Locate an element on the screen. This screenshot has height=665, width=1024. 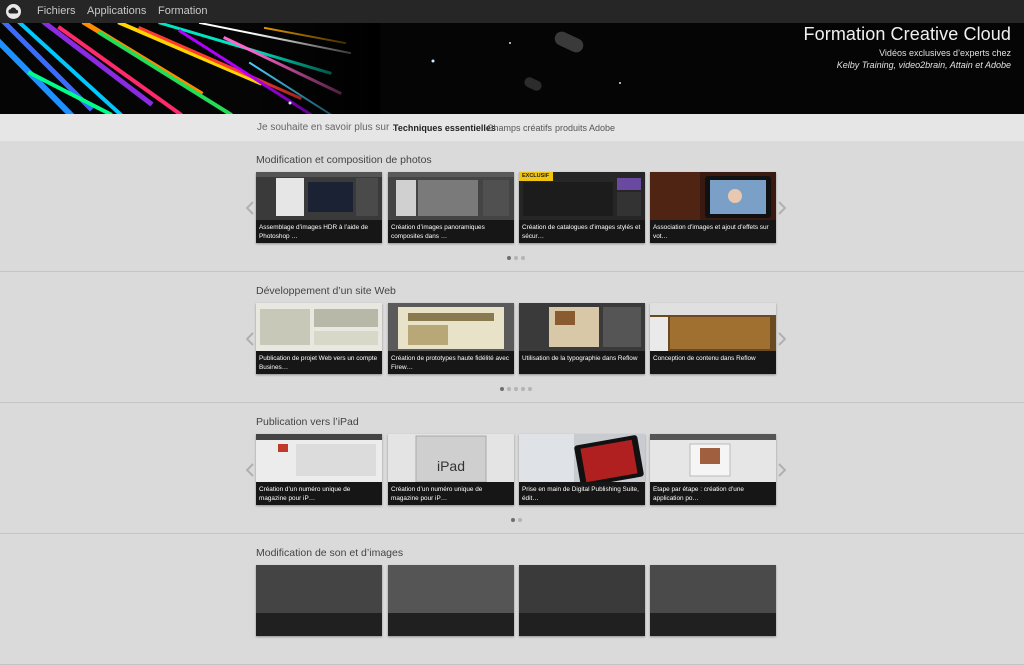
top-bar: Fichiers Applications Formation is located at coordinates (512, 11).